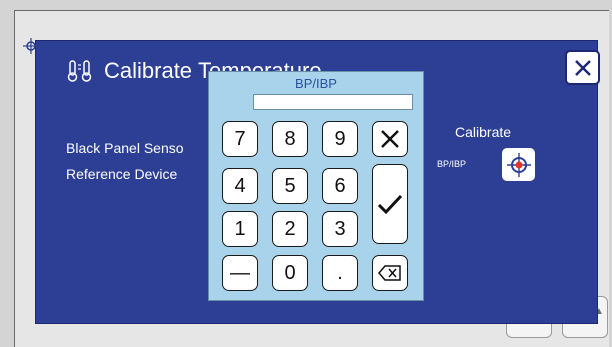 The height and width of the screenshot is (347, 612). I want to click on checkmark-icon, so click(390, 204).